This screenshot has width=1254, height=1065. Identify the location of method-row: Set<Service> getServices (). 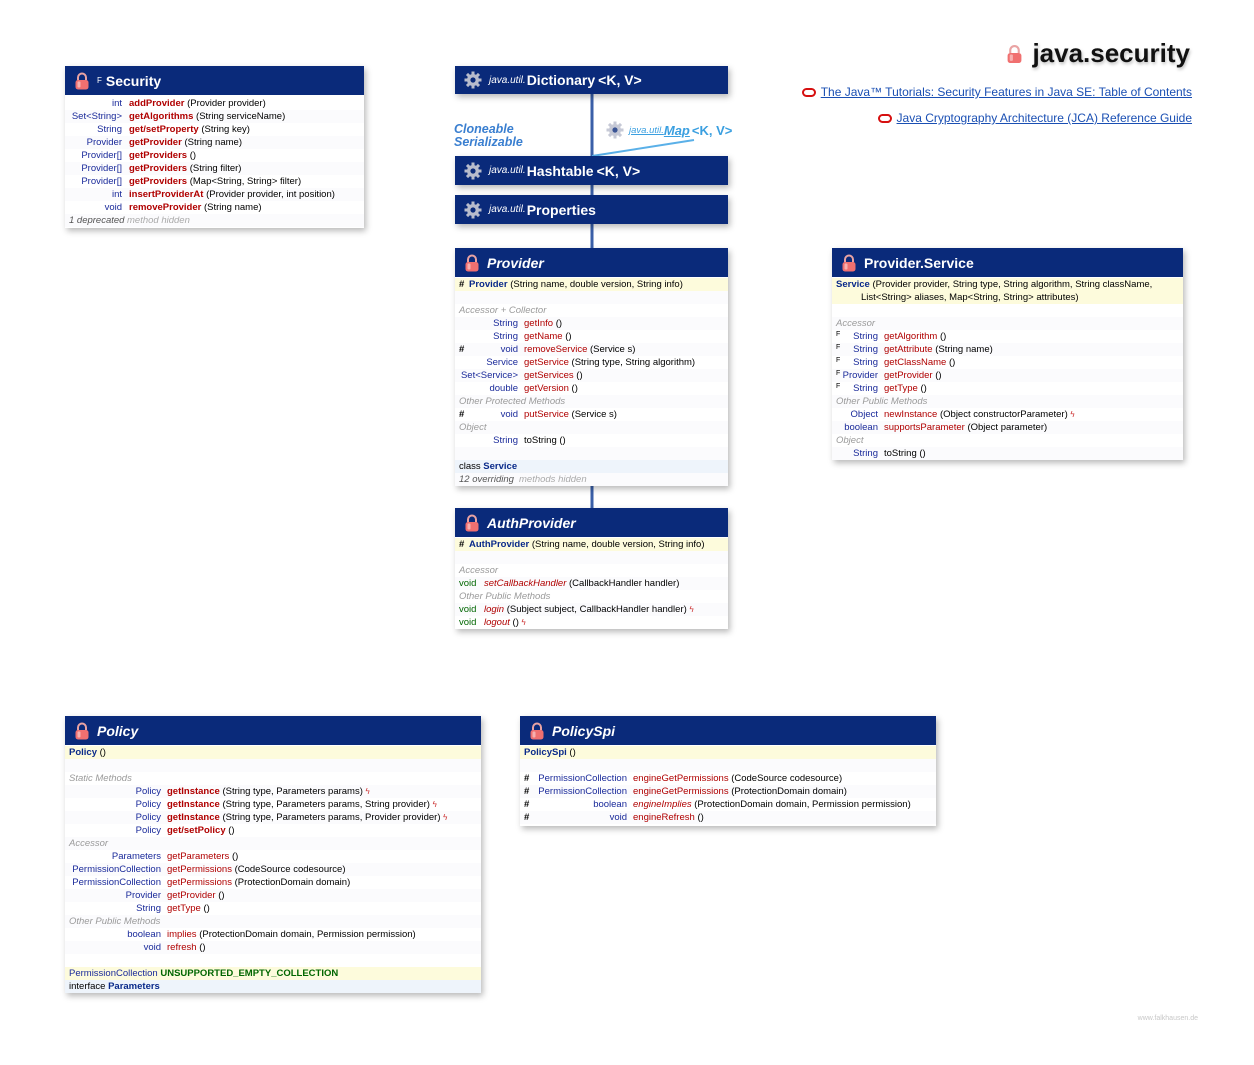
(591, 375).